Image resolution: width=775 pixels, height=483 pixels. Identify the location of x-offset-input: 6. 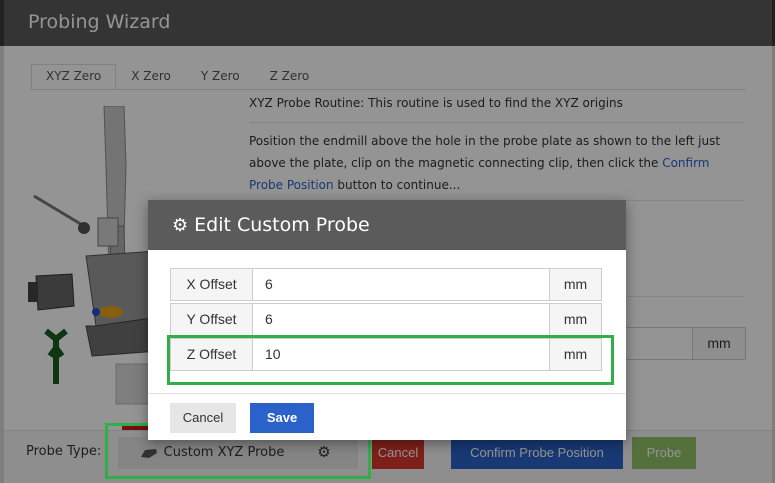
(269, 284).